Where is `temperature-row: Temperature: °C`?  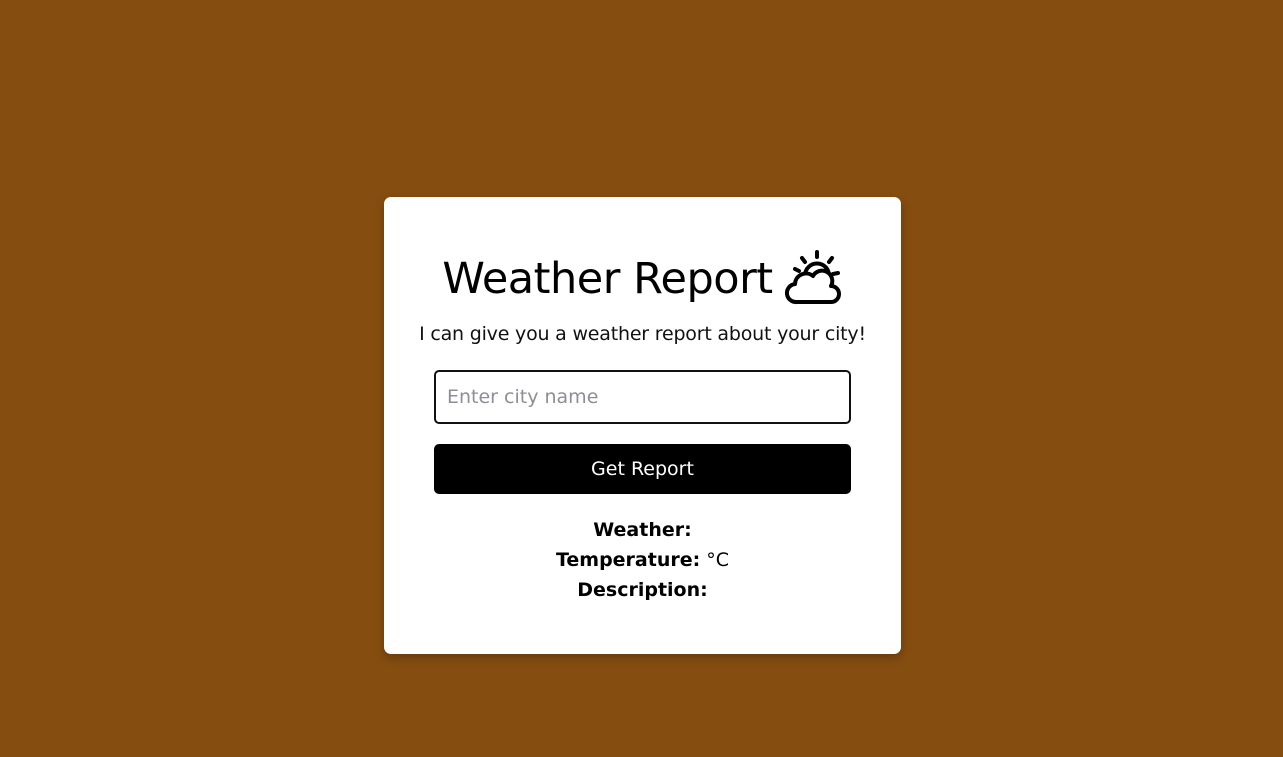 temperature-row: Temperature: °C is located at coordinates (642, 560).